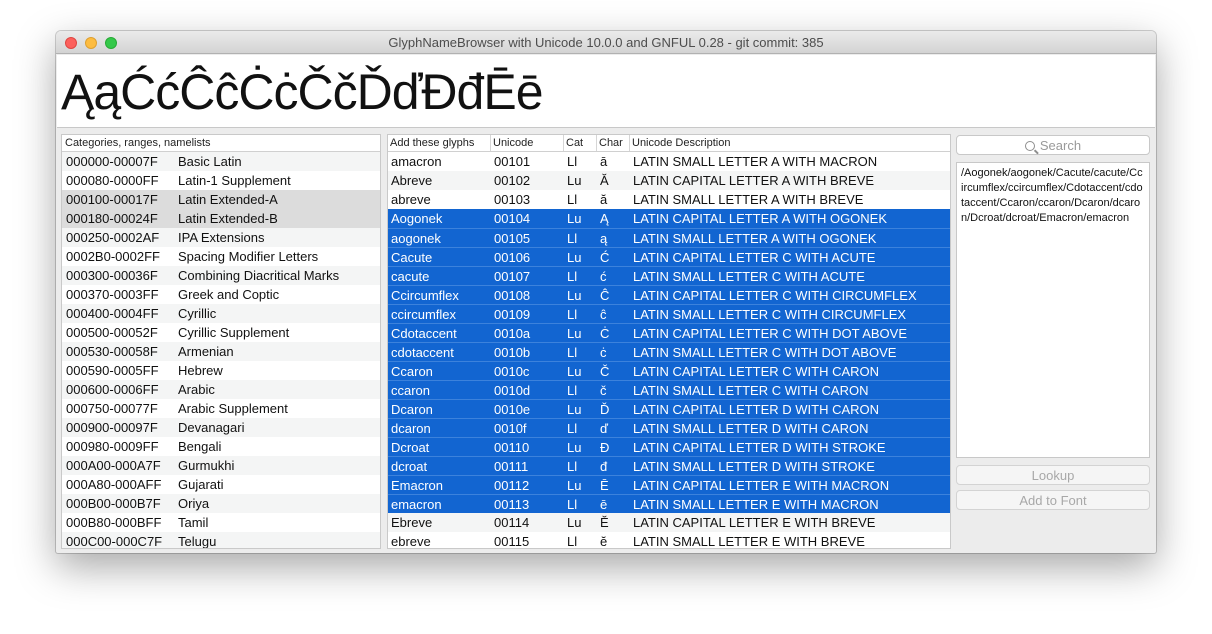 The height and width of the screenshot is (634, 1212). Describe the element at coordinates (1053, 475) in the screenshot. I see `lookup-button: Lookup` at that location.